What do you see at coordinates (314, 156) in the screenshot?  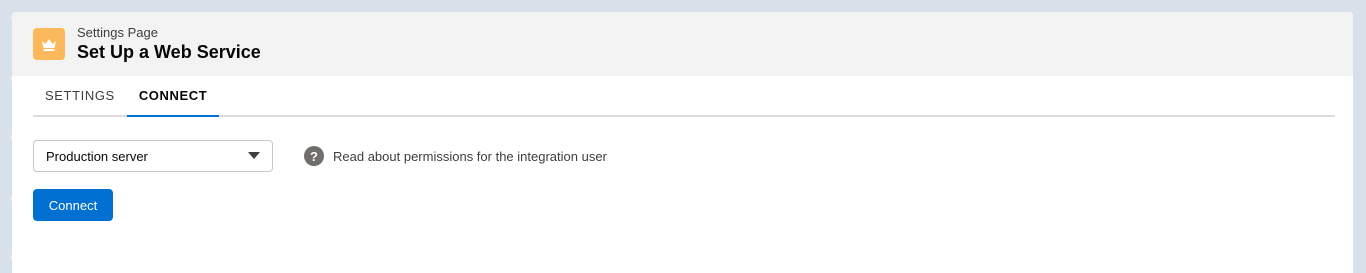 I see `question-icon: ?` at bounding box center [314, 156].